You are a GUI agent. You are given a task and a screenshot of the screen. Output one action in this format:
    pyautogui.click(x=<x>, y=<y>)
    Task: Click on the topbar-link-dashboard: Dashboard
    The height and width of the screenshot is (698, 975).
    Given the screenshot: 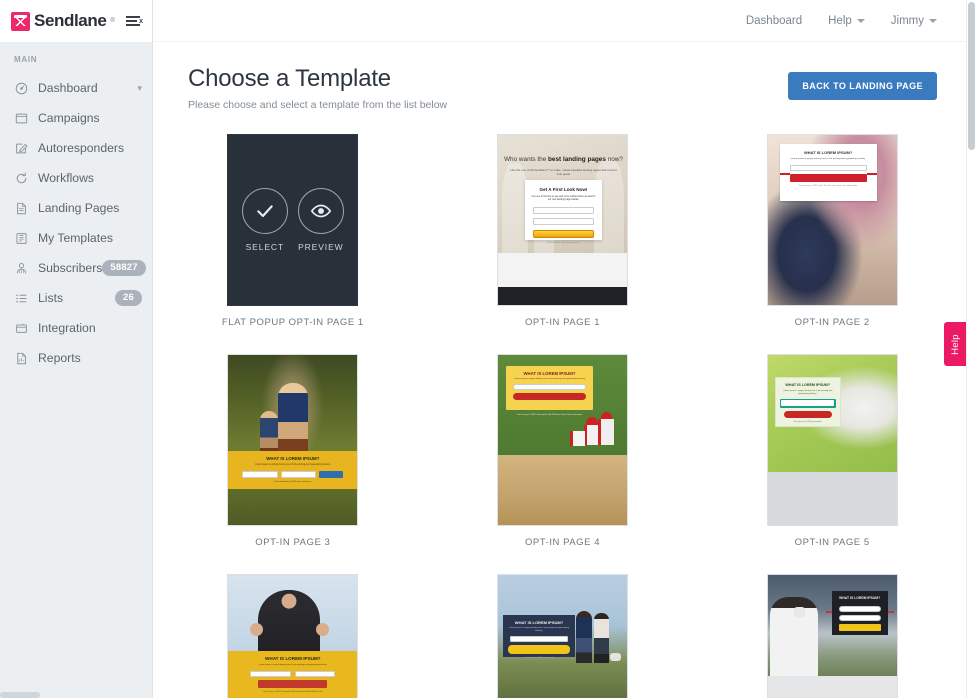 What is the action you would take?
    pyautogui.click(x=774, y=21)
    